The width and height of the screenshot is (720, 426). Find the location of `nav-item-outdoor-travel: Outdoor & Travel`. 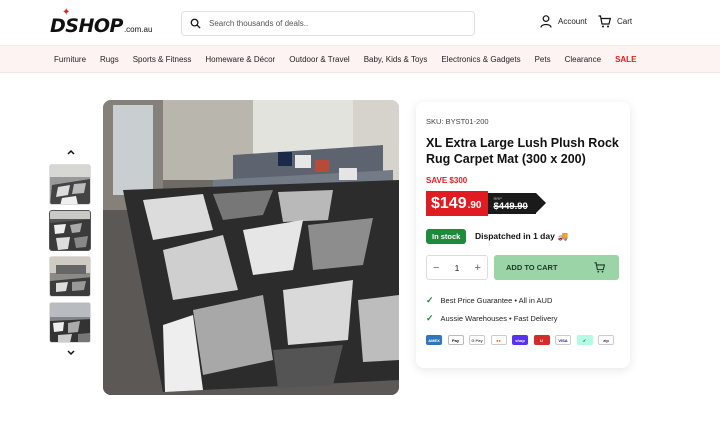

nav-item-outdoor-travel: Outdoor & Travel is located at coordinates (319, 59).